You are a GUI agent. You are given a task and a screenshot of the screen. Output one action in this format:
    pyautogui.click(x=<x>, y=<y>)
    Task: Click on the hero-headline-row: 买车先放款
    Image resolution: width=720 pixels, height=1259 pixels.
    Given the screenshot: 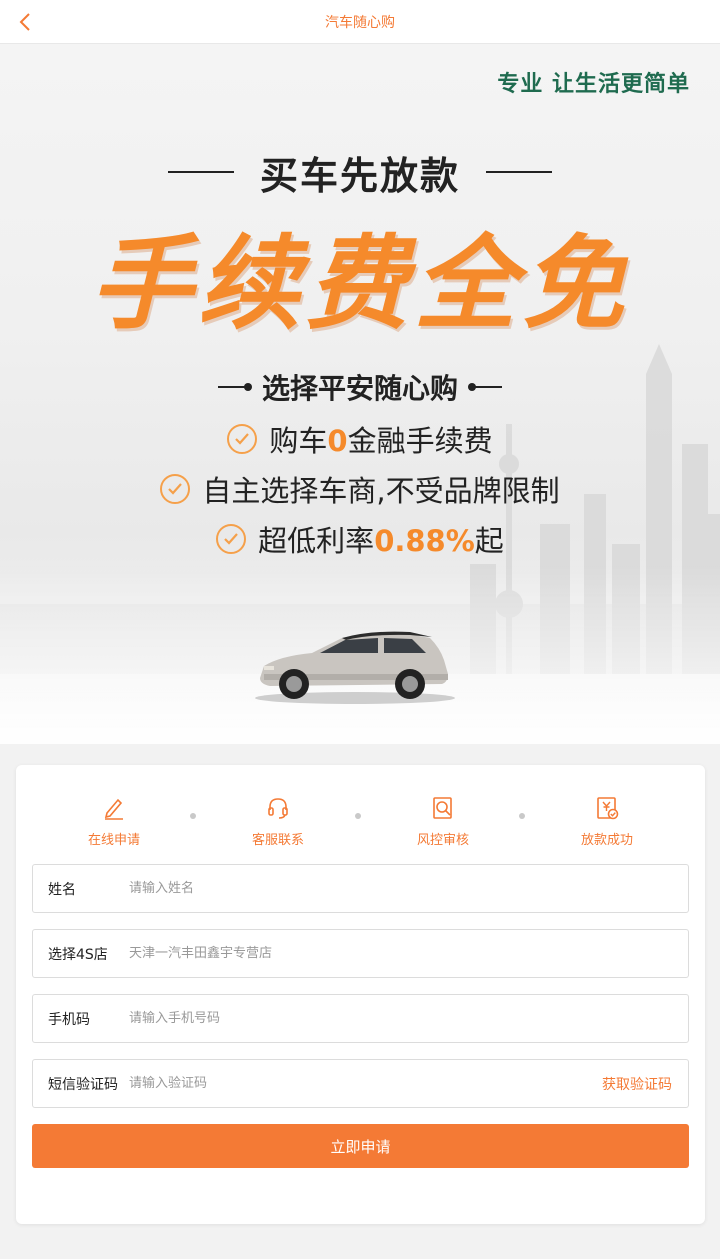 What is the action you would take?
    pyautogui.click(x=360, y=172)
    